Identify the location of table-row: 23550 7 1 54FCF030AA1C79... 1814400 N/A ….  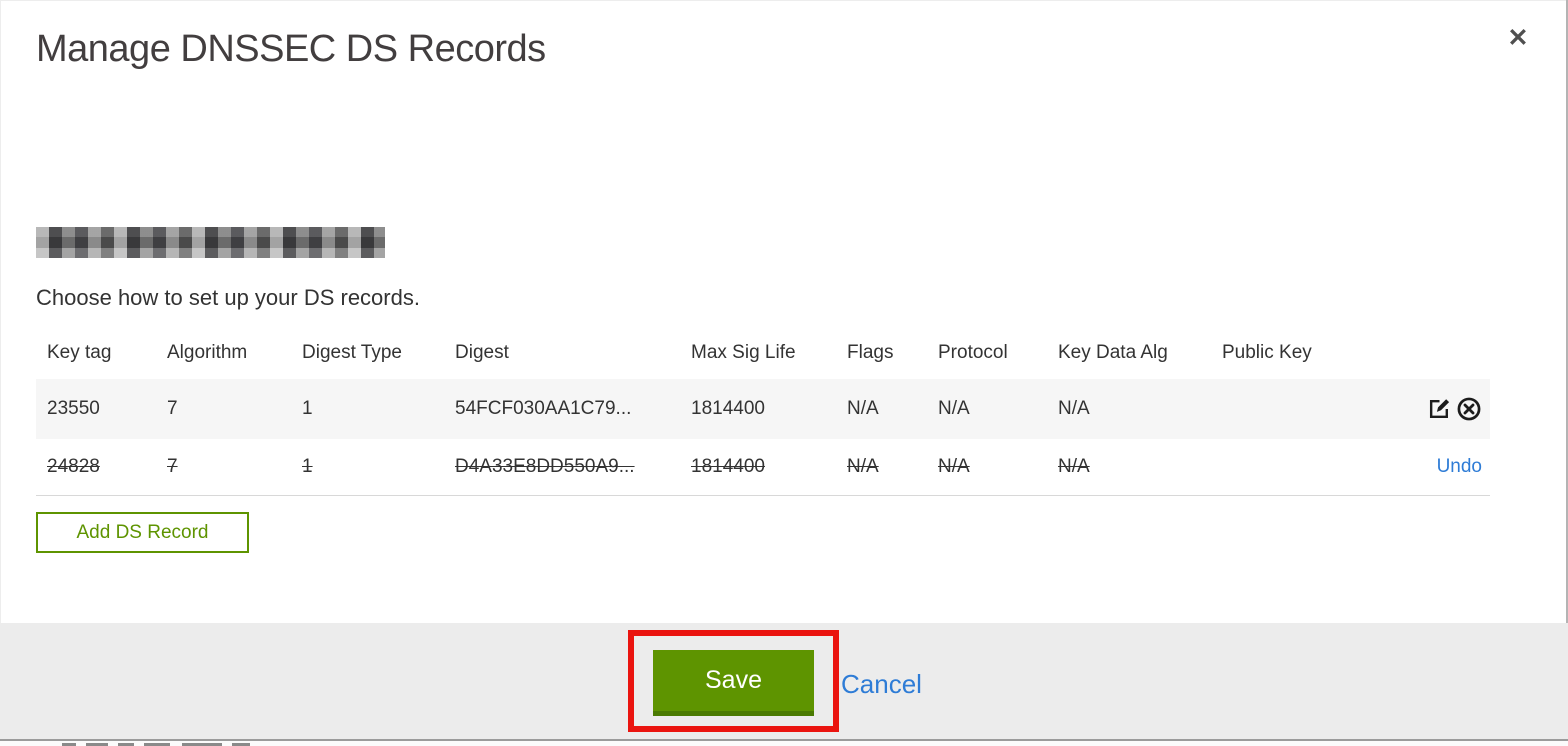
(763, 409).